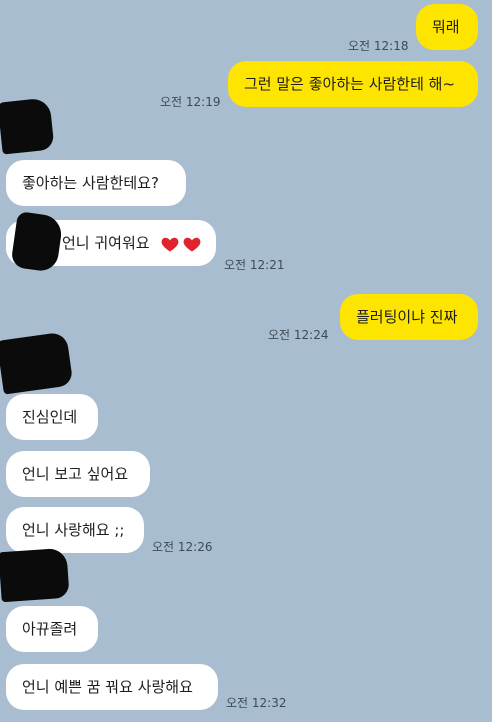  I want to click on message-text: 진심인데, so click(50, 417).